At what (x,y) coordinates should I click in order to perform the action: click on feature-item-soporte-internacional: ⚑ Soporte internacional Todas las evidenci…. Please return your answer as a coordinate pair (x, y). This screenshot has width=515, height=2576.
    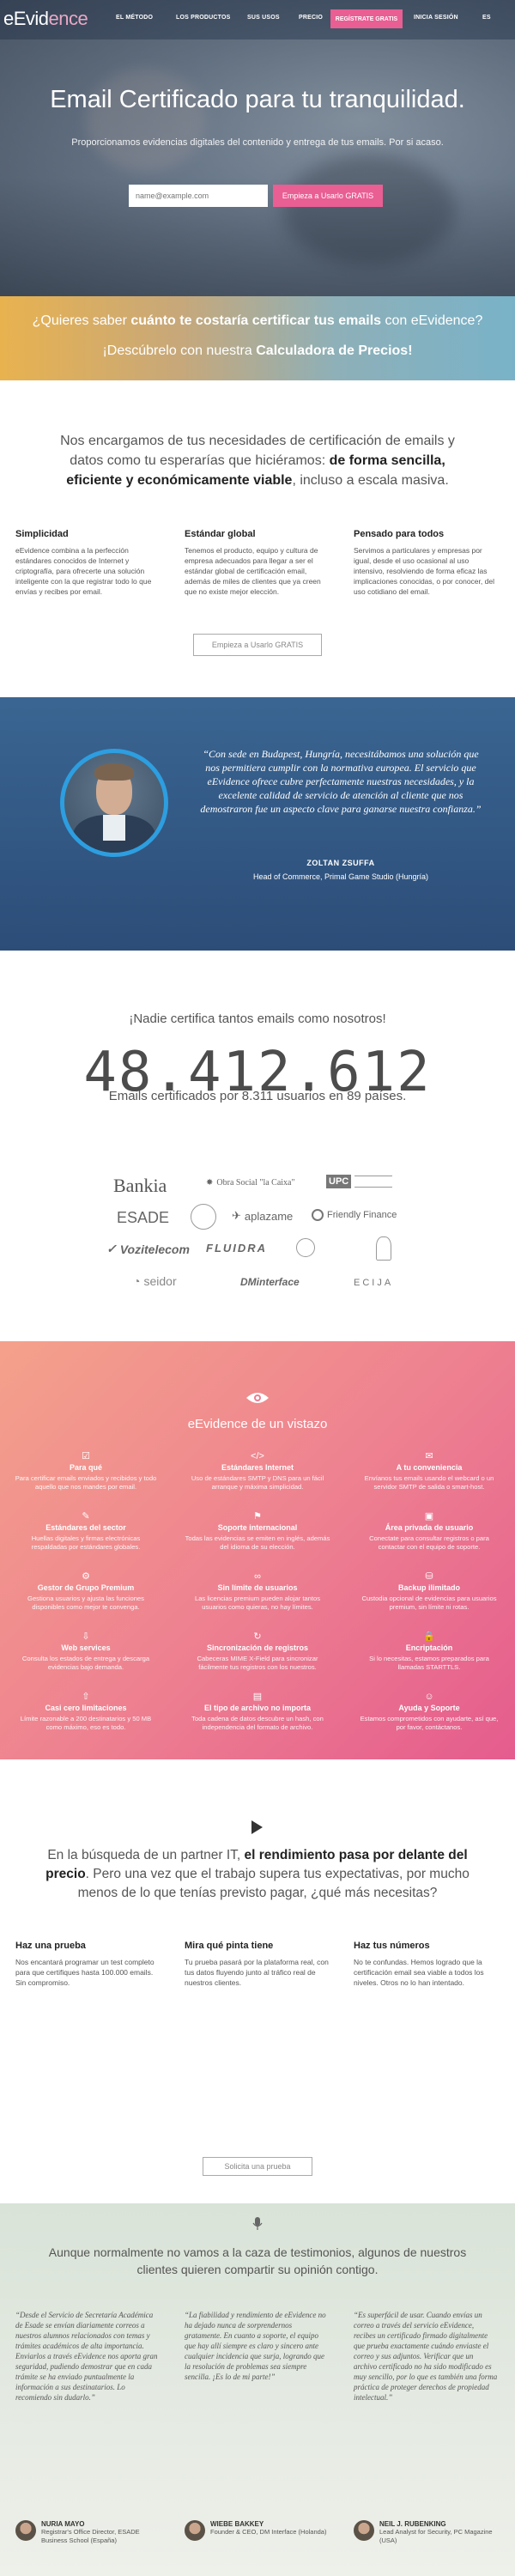
    Looking at the image, I should click on (257, 1532).